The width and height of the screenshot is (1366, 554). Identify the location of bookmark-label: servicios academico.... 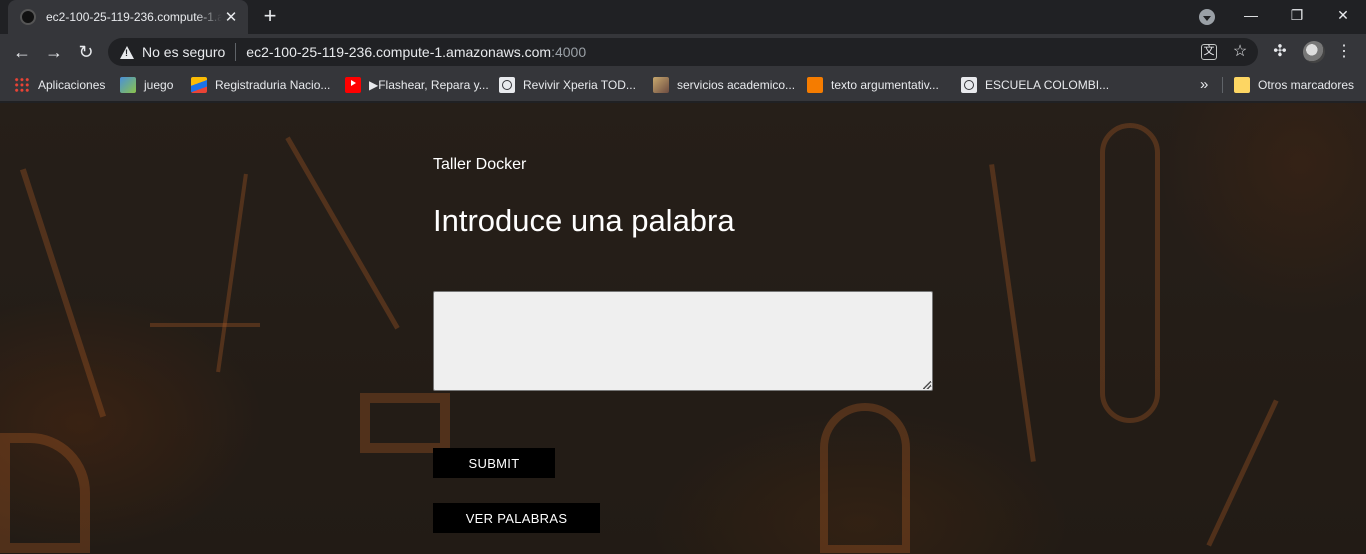
(736, 85).